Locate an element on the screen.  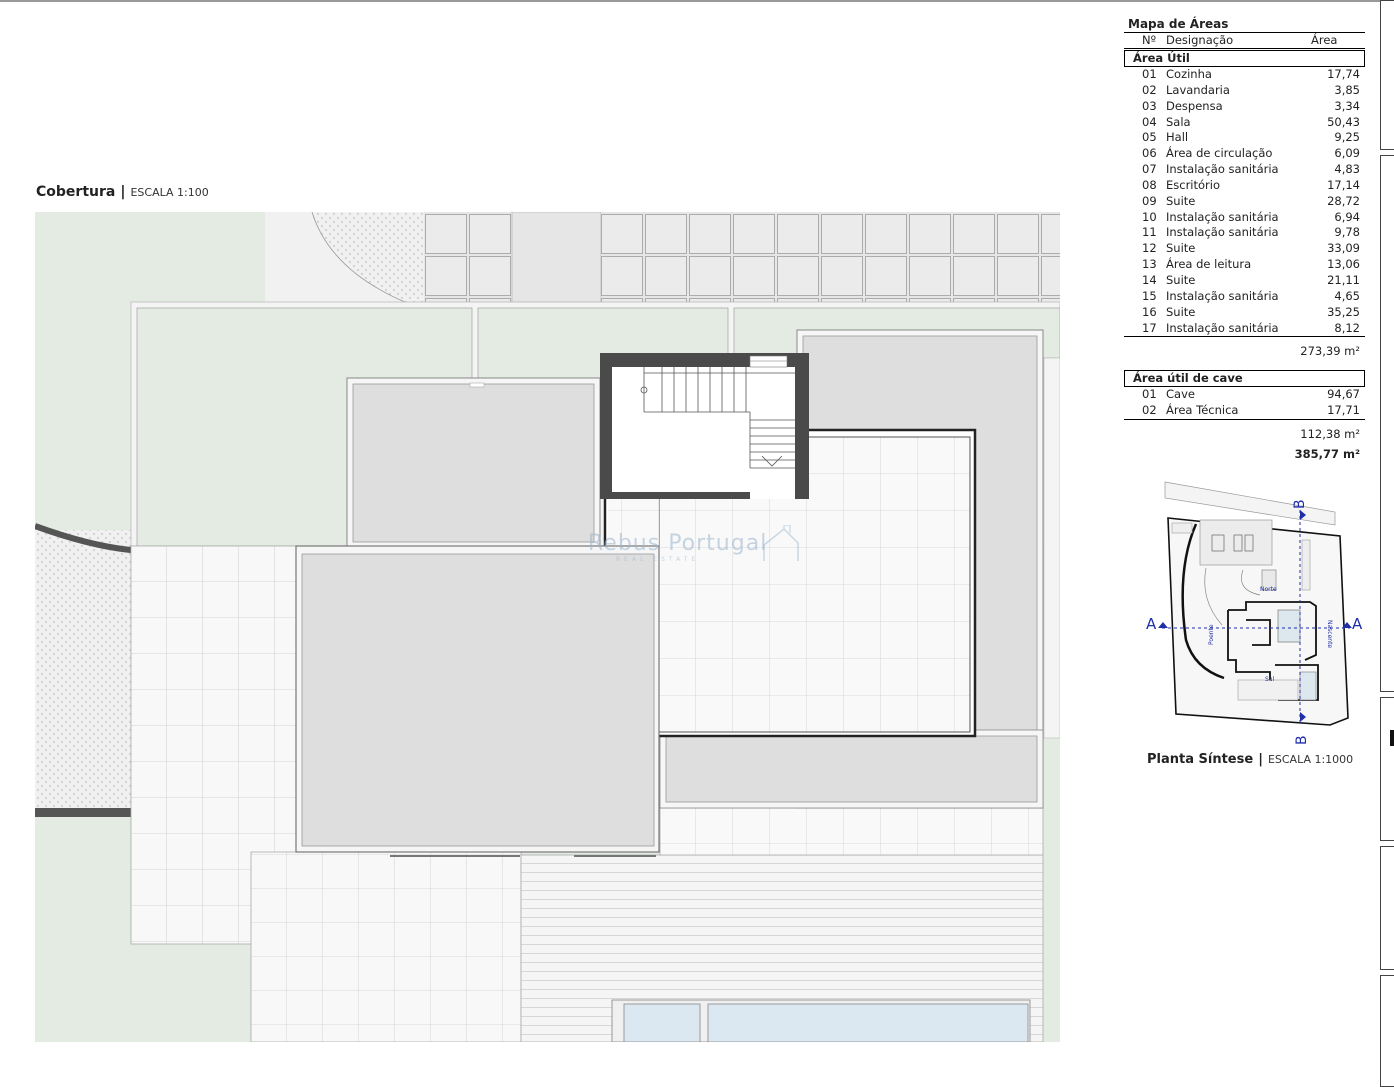
plan-name: Cobertura is located at coordinates (76, 192).